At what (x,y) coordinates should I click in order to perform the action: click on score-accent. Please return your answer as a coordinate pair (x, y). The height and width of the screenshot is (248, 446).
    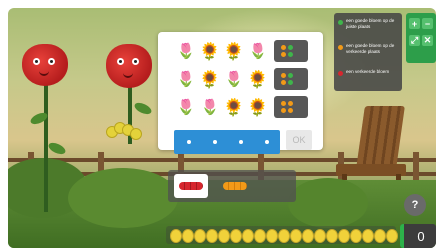
    Looking at the image, I should click on (402, 236).